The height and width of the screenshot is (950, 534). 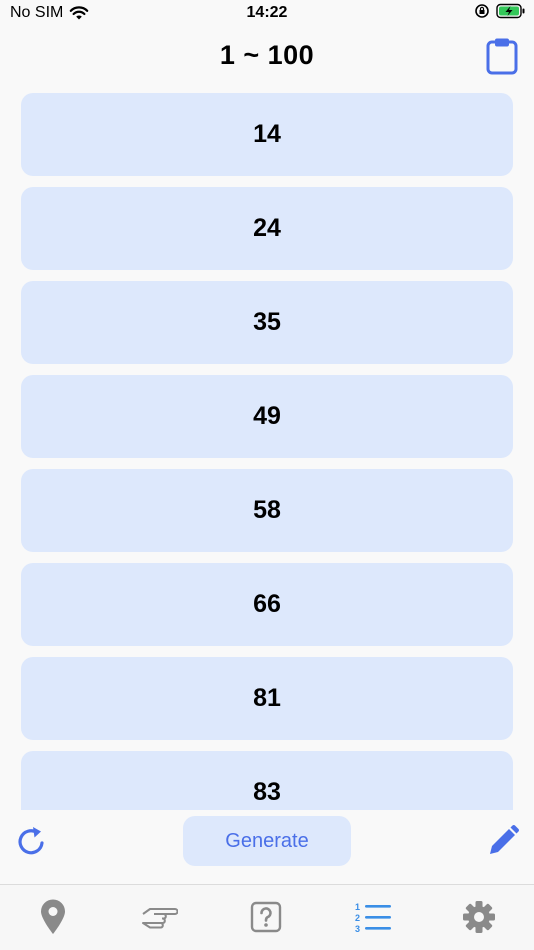 What do you see at coordinates (267, 510) in the screenshot?
I see `result-item: 58` at bounding box center [267, 510].